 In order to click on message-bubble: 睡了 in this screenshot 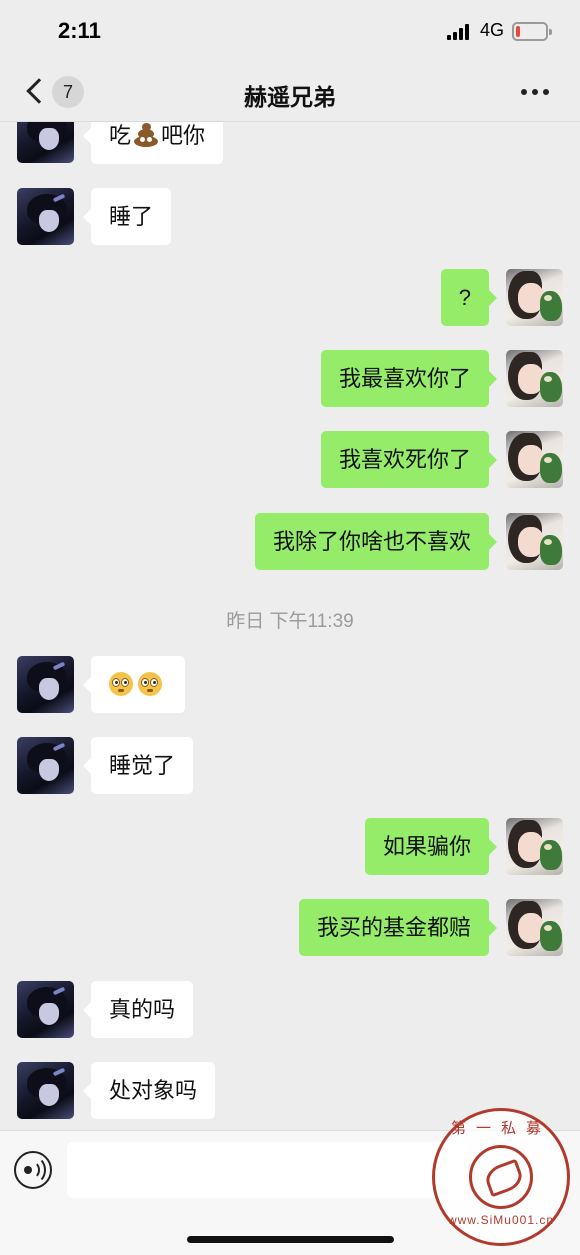, I will do `click(127, 216)`.